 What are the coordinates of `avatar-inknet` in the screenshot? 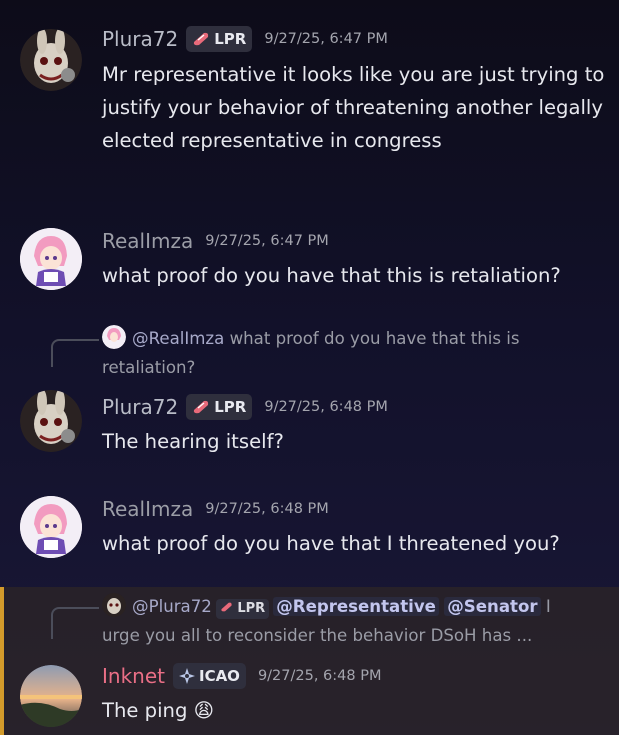 It's located at (51, 696).